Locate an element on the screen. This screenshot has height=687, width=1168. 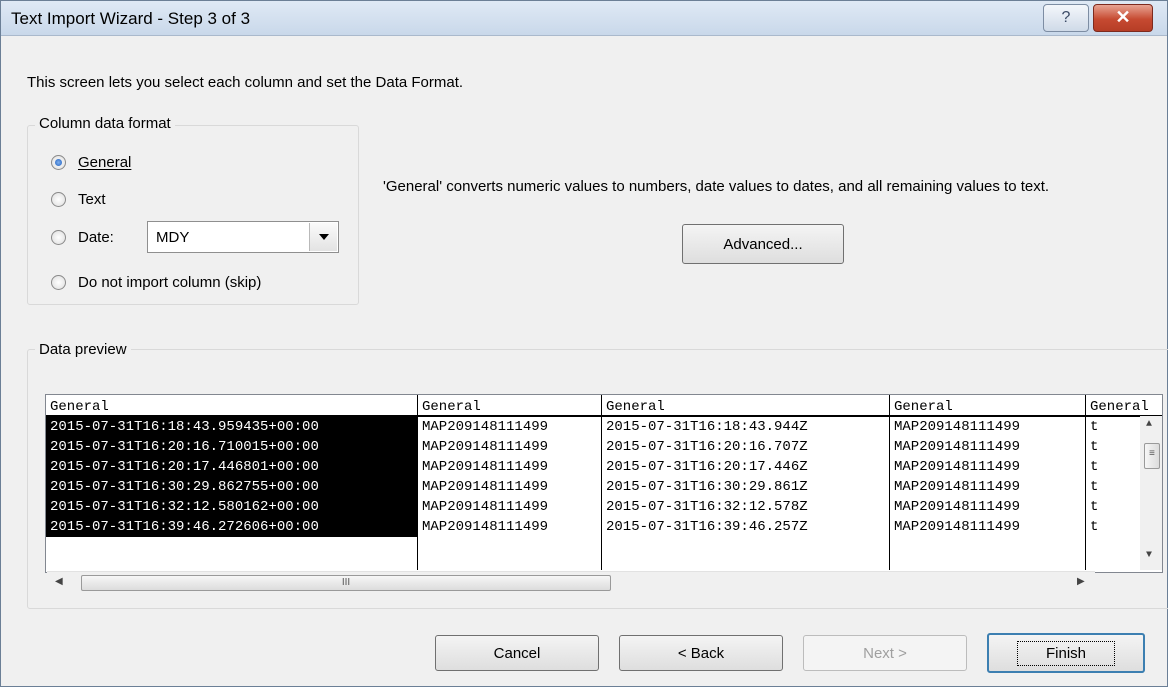
table-cell: 2015-07-31T16:30:29.861Z is located at coordinates (707, 487).